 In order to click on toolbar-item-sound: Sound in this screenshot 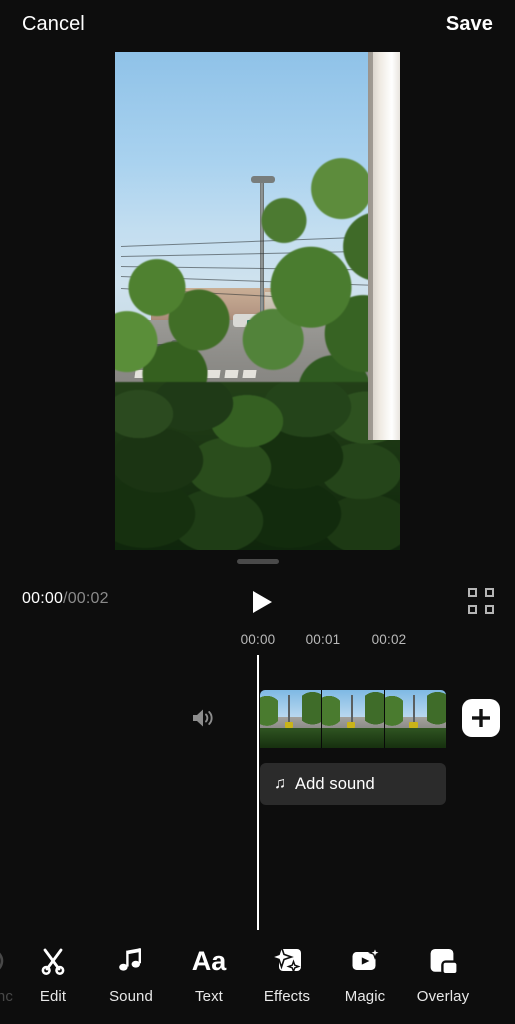, I will do `click(131, 977)`.